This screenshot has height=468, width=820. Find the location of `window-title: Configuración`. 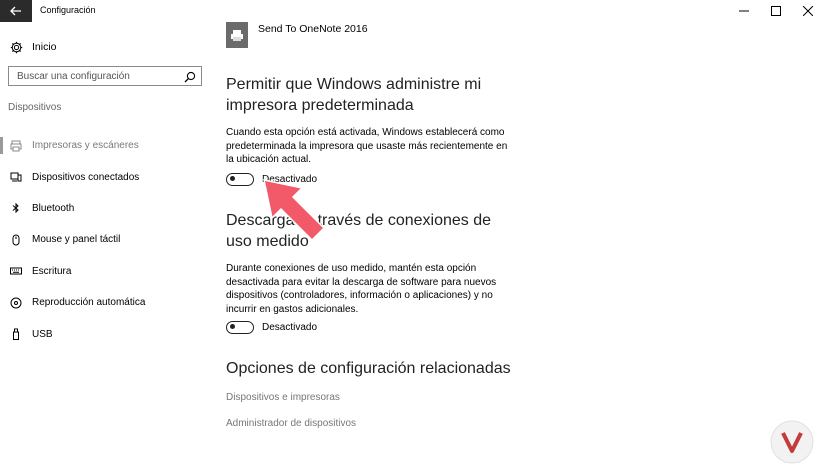

window-title: Configuración is located at coordinates (68, 10).